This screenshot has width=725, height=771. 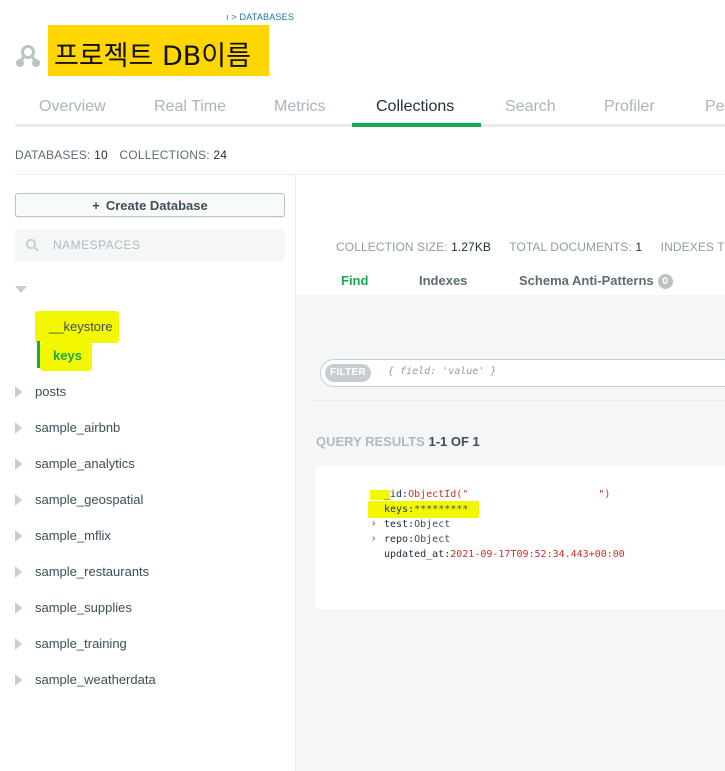 I want to click on field-key: keys:, so click(x=399, y=509).